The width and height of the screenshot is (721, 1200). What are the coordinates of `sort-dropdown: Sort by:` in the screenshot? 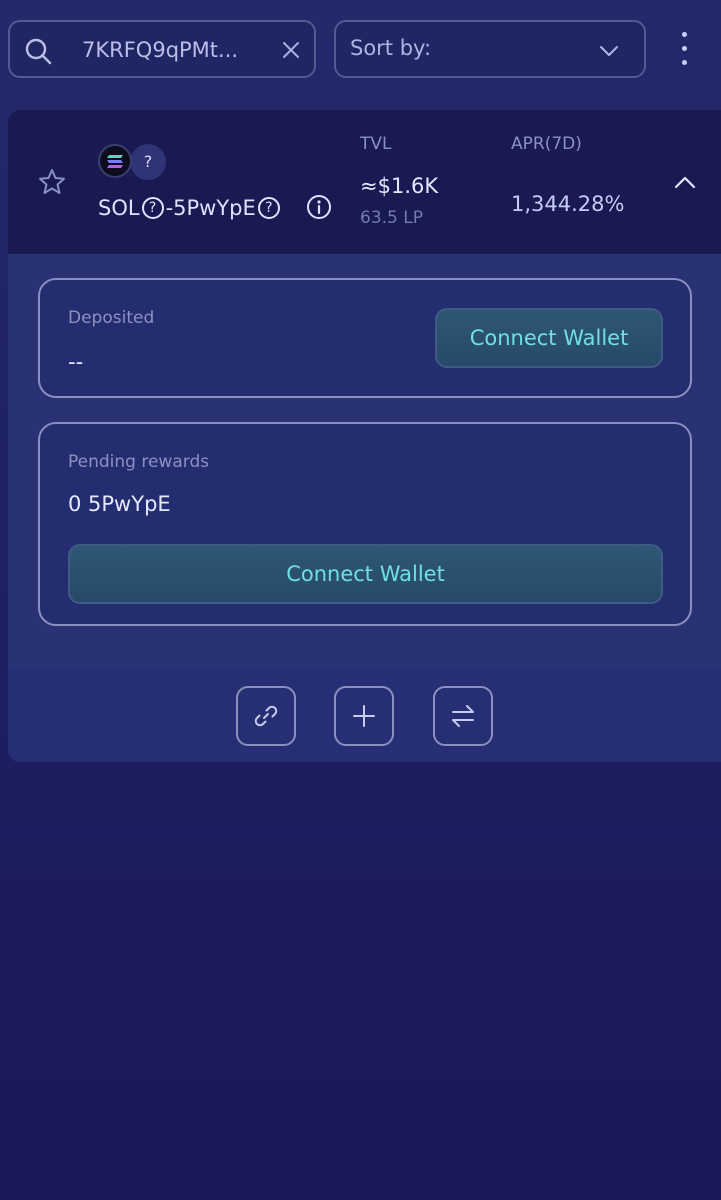 It's located at (490, 49).